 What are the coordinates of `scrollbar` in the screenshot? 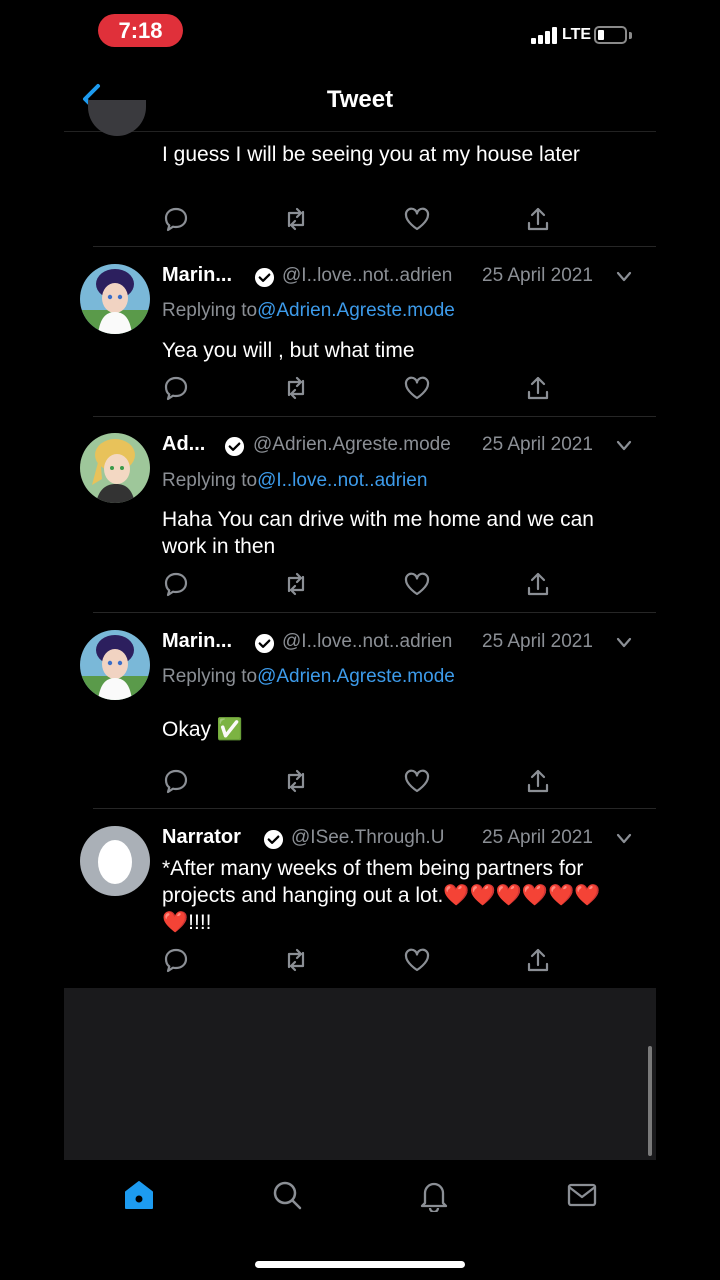 It's located at (650, 1101).